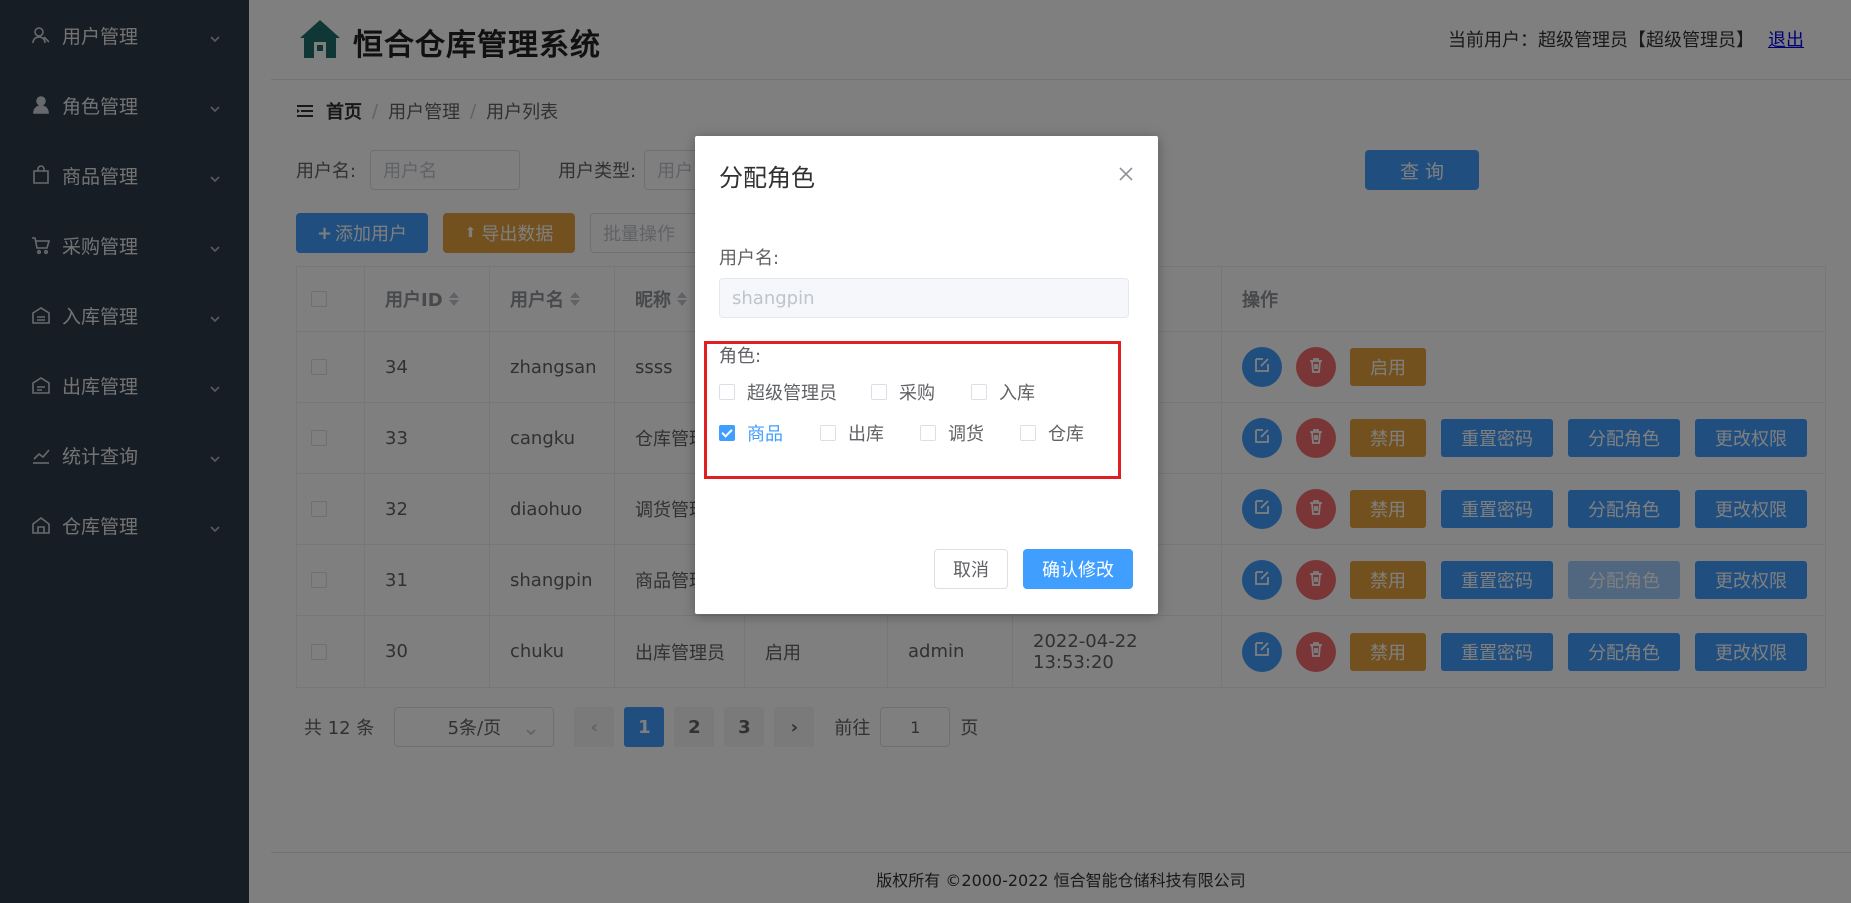 The height and width of the screenshot is (903, 1851). I want to click on role-label: 商品, so click(765, 434).